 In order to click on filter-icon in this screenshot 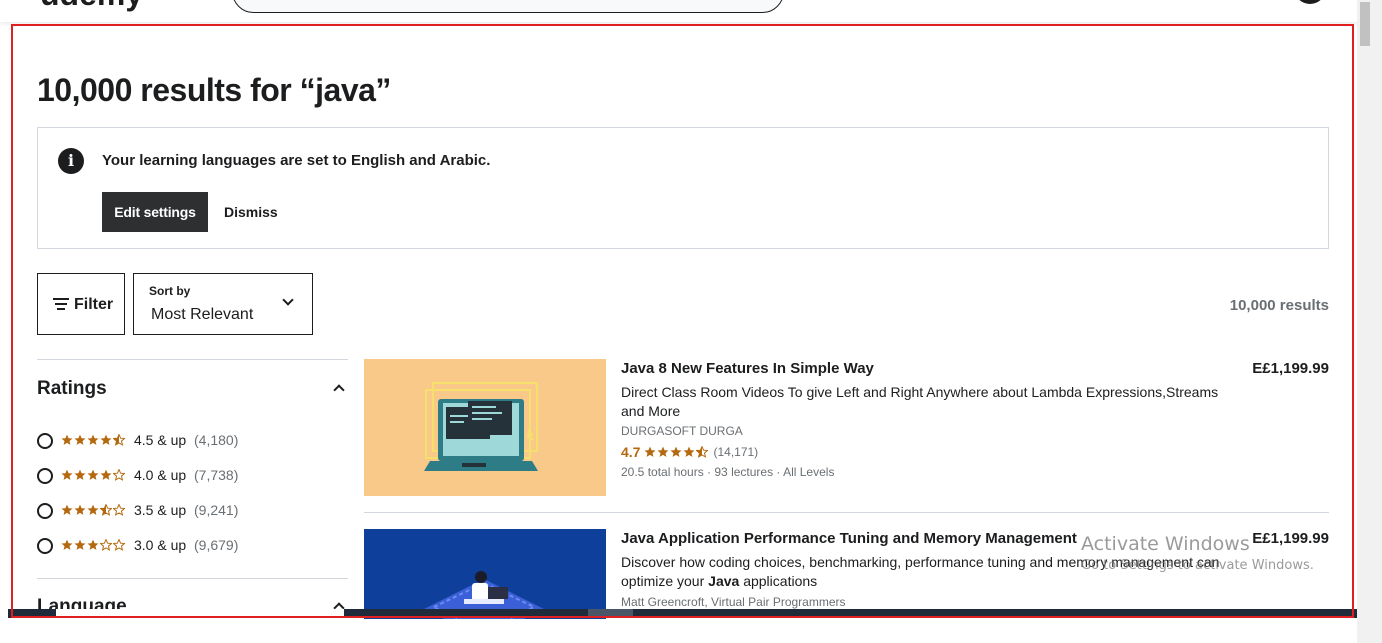, I will do `click(61, 304)`.